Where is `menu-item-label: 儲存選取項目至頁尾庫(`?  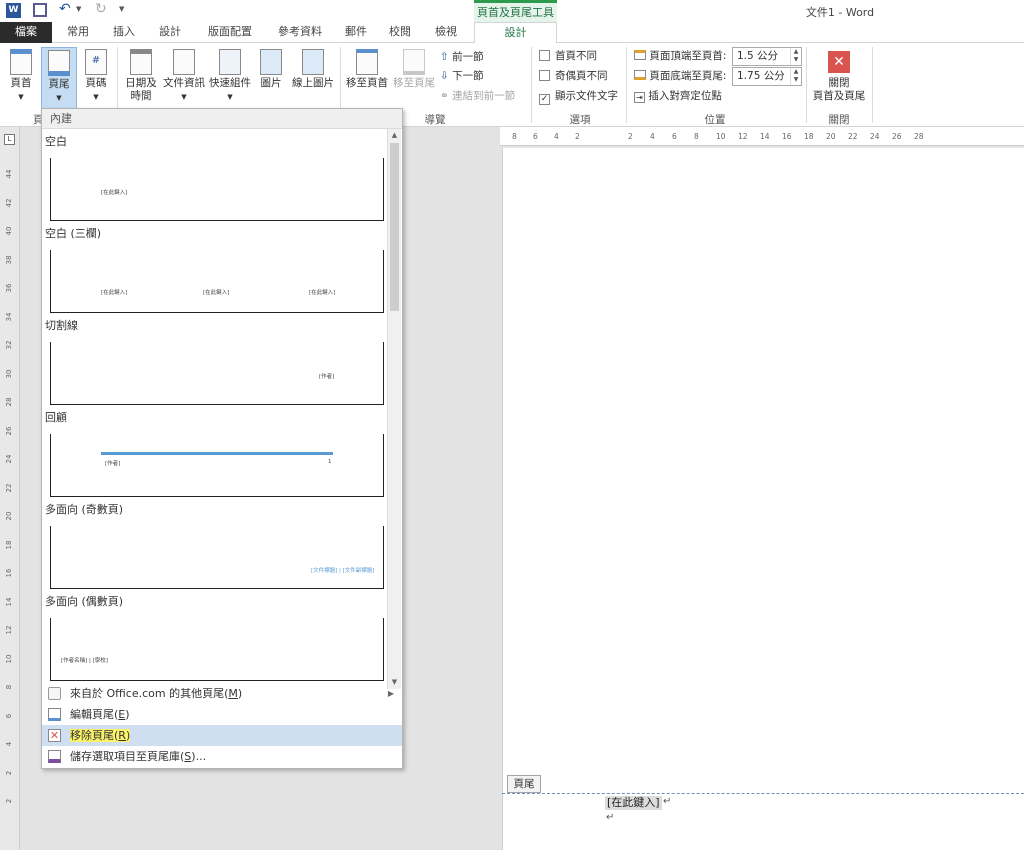
menu-item-label: 儲存選取項目至頁尾庫( is located at coordinates (127, 756).